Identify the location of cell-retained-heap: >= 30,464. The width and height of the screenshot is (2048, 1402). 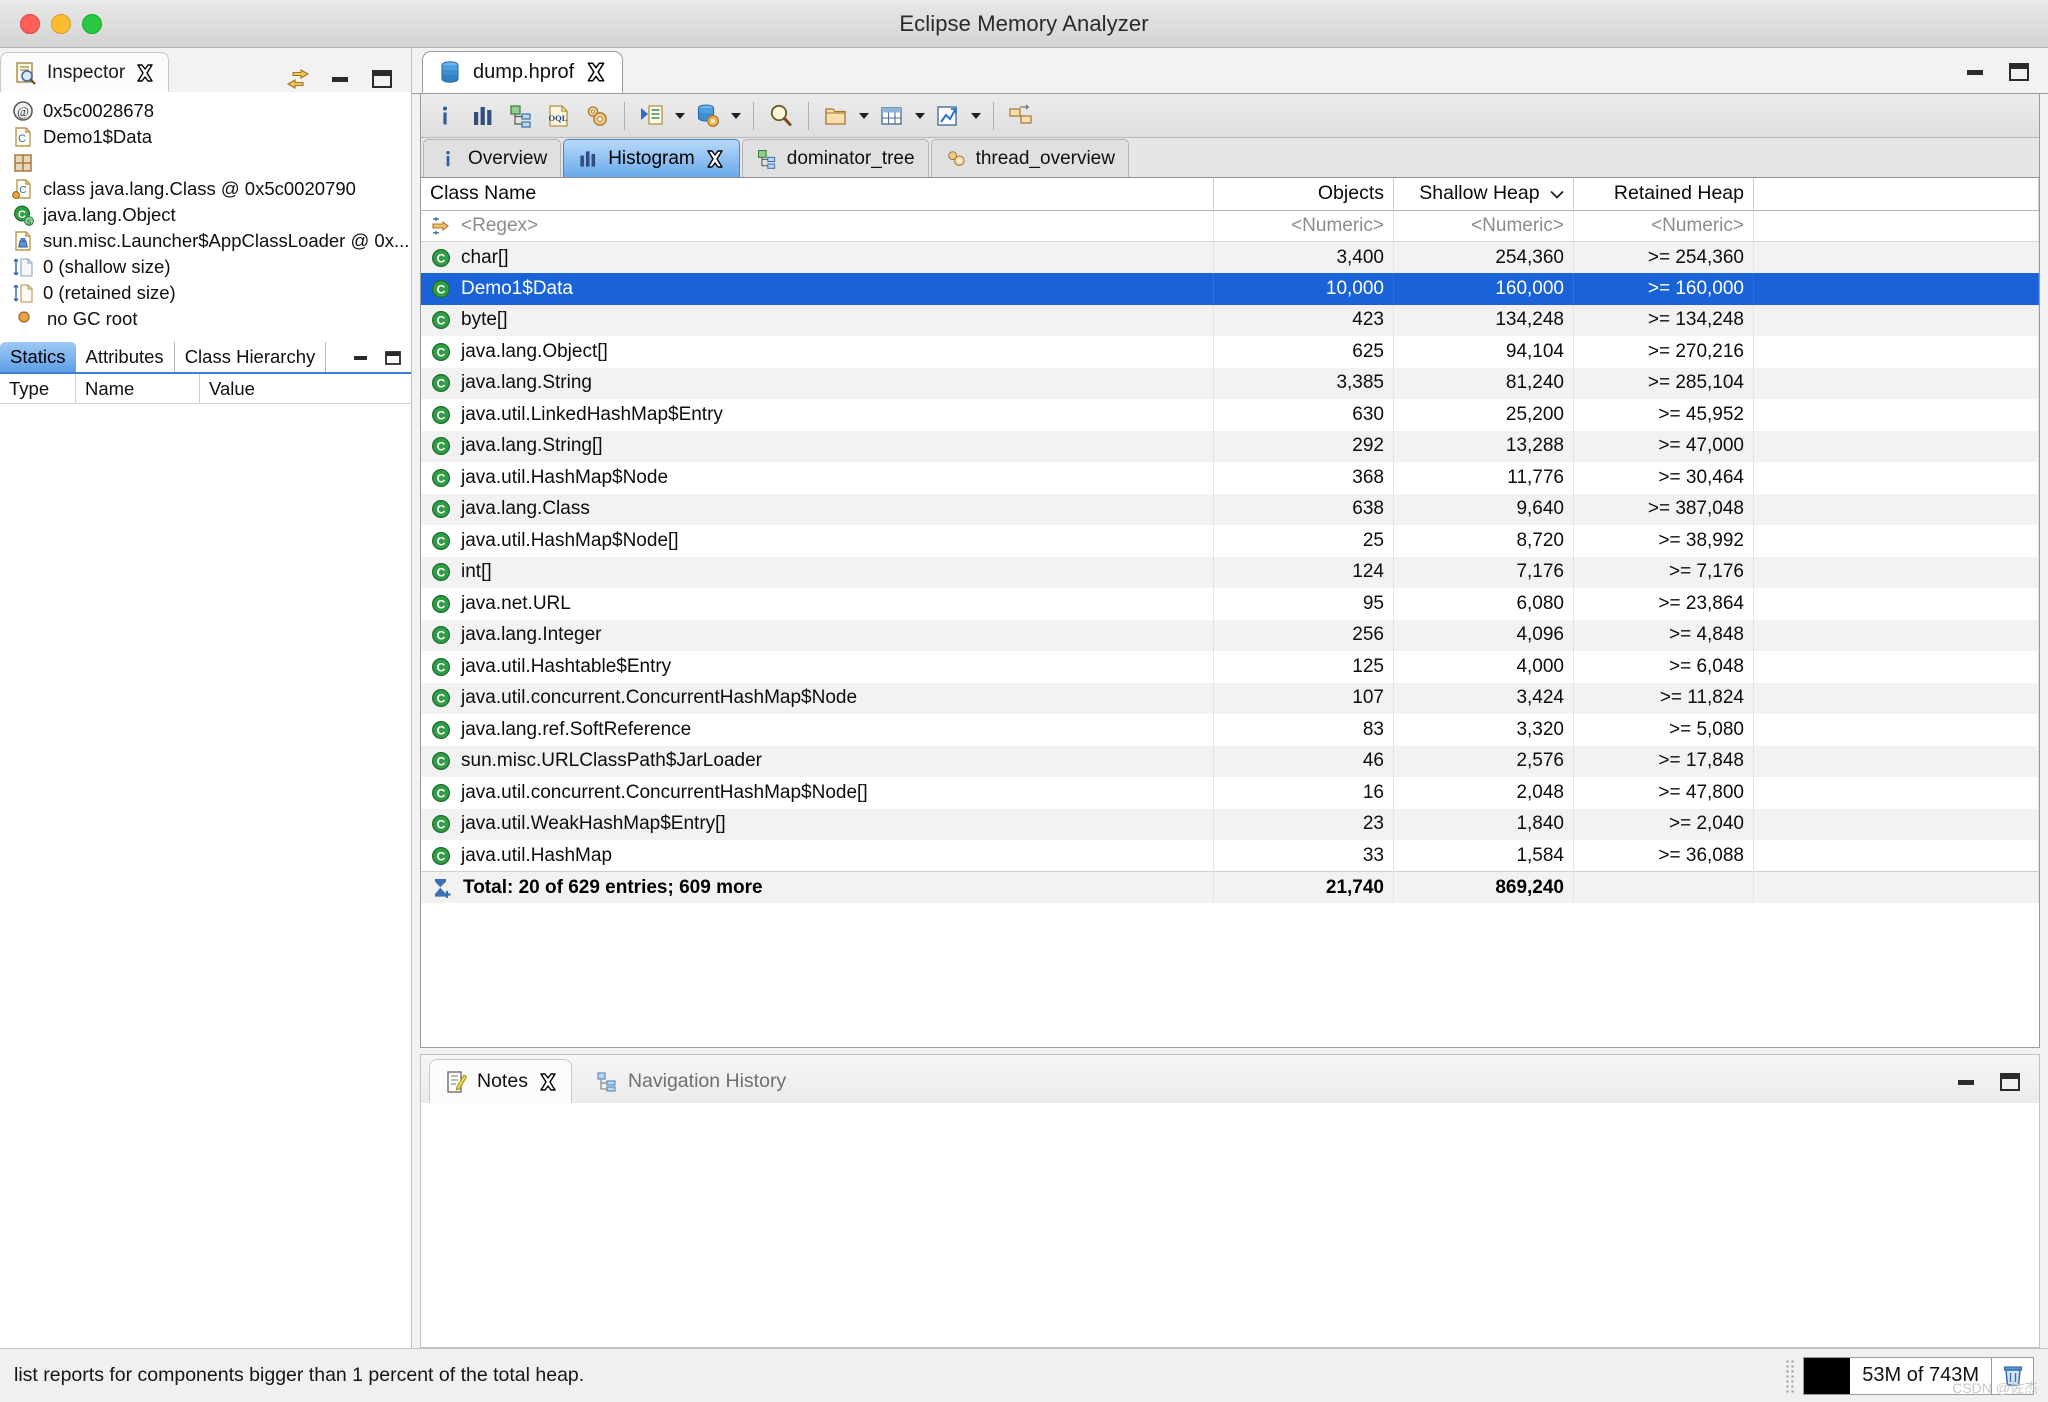
(1663, 478).